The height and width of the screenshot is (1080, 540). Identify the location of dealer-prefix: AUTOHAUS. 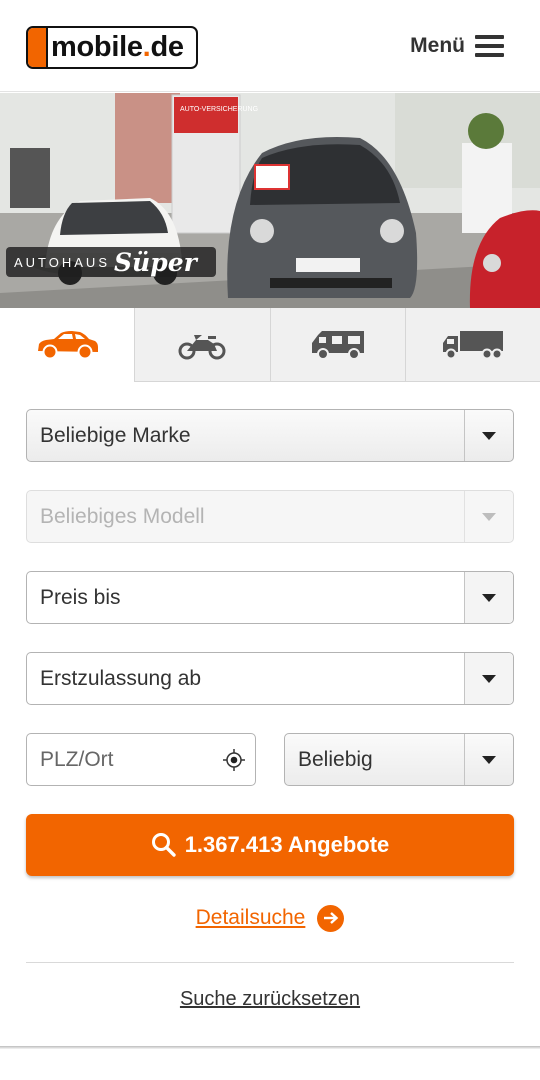
(62, 262).